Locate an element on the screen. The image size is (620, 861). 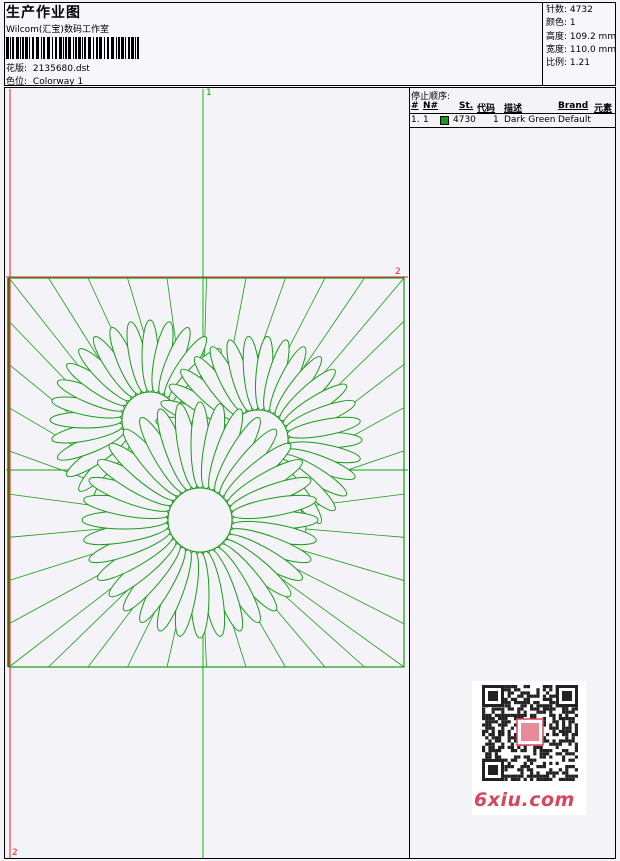
watermark-text: 6xiu.com is located at coordinates (524, 800).